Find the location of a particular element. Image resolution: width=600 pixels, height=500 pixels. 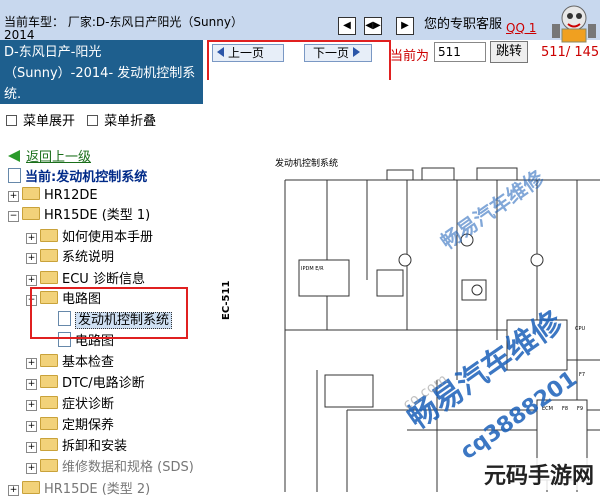

diagram-title: 发动机控制系统 is located at coordinates (306, 163).